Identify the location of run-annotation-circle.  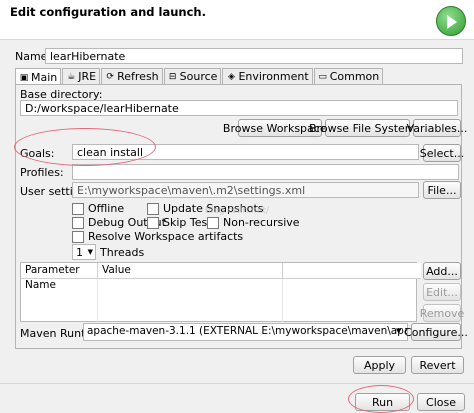
(381, 399).